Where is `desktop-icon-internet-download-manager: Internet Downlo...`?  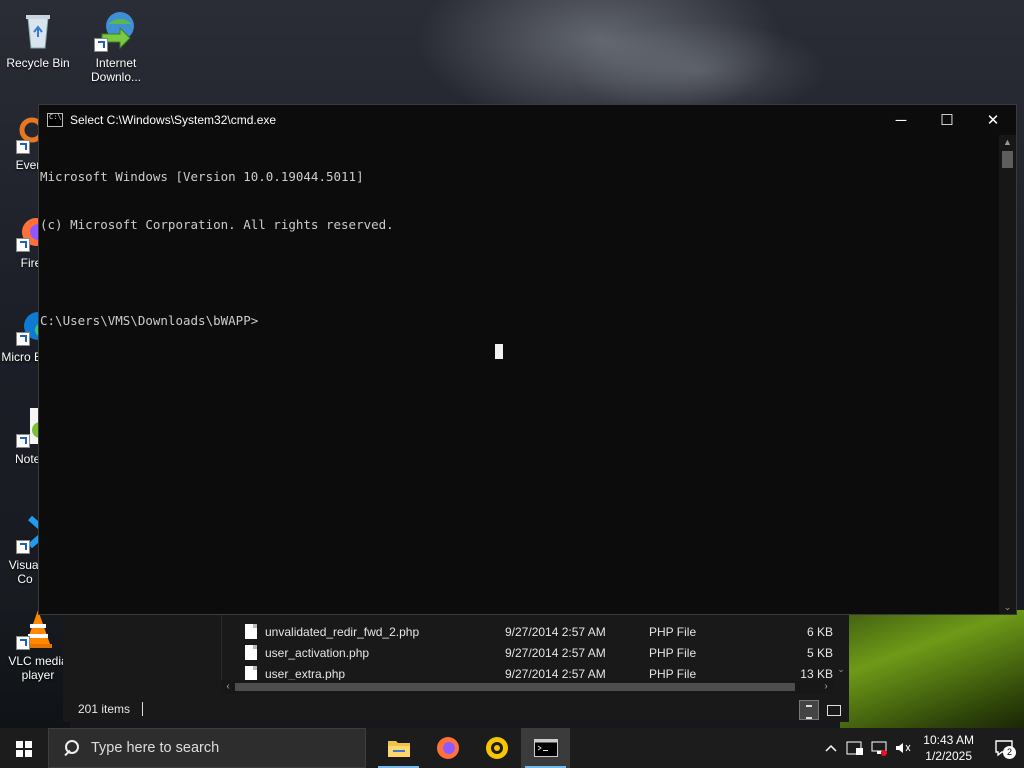
desktop-icon-internet-download-manager: Internet Downlo... is located at coordinates (116, 46).